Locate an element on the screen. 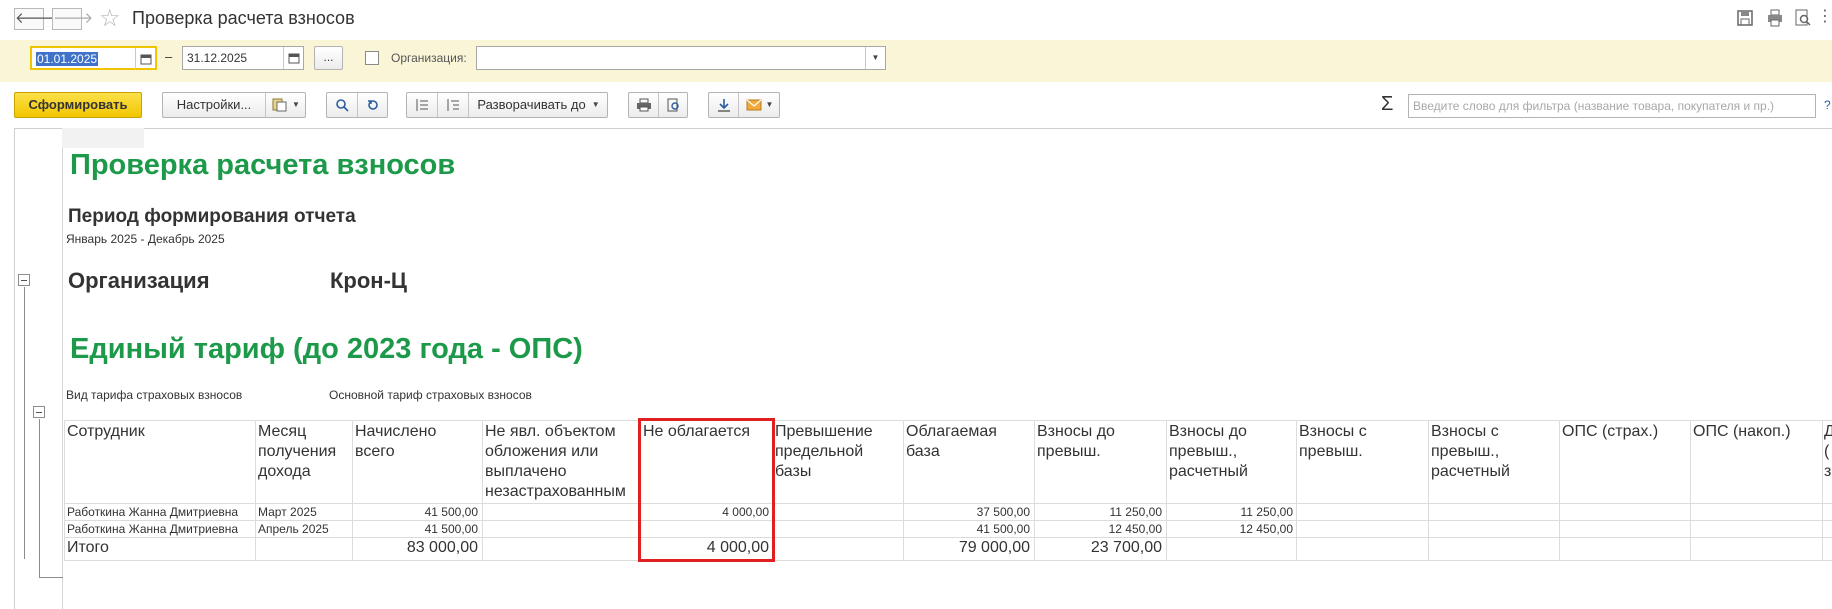 This screenshot has width=1832, height=609. expand-button is located at coordinates (453, 105).